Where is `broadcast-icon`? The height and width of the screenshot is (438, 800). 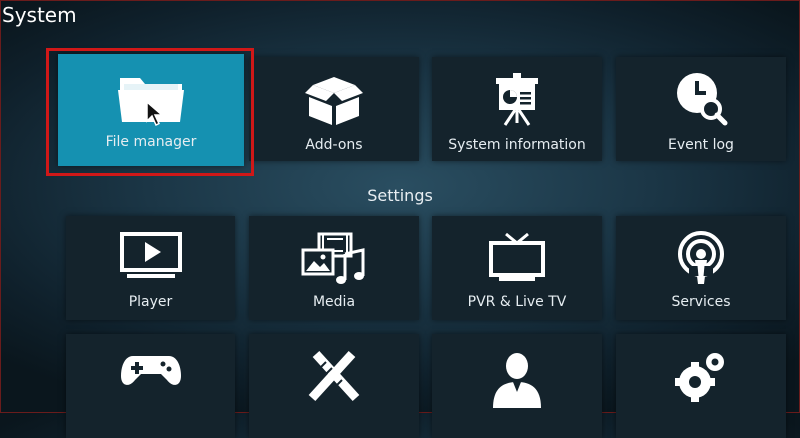
broadcast-icon is located at coordinates (701, 260).